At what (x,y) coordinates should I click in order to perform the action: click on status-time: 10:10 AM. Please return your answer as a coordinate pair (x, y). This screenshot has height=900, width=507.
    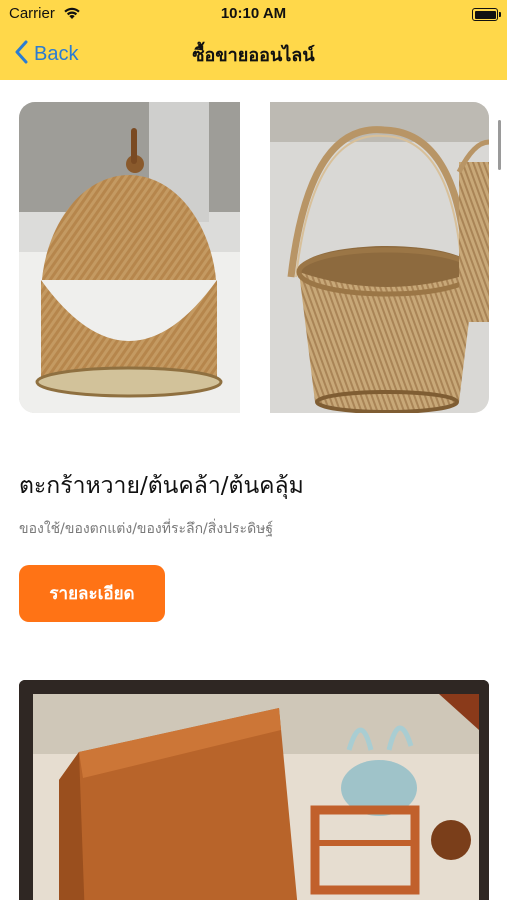
    Looking at the image, I should click on (253, 13).